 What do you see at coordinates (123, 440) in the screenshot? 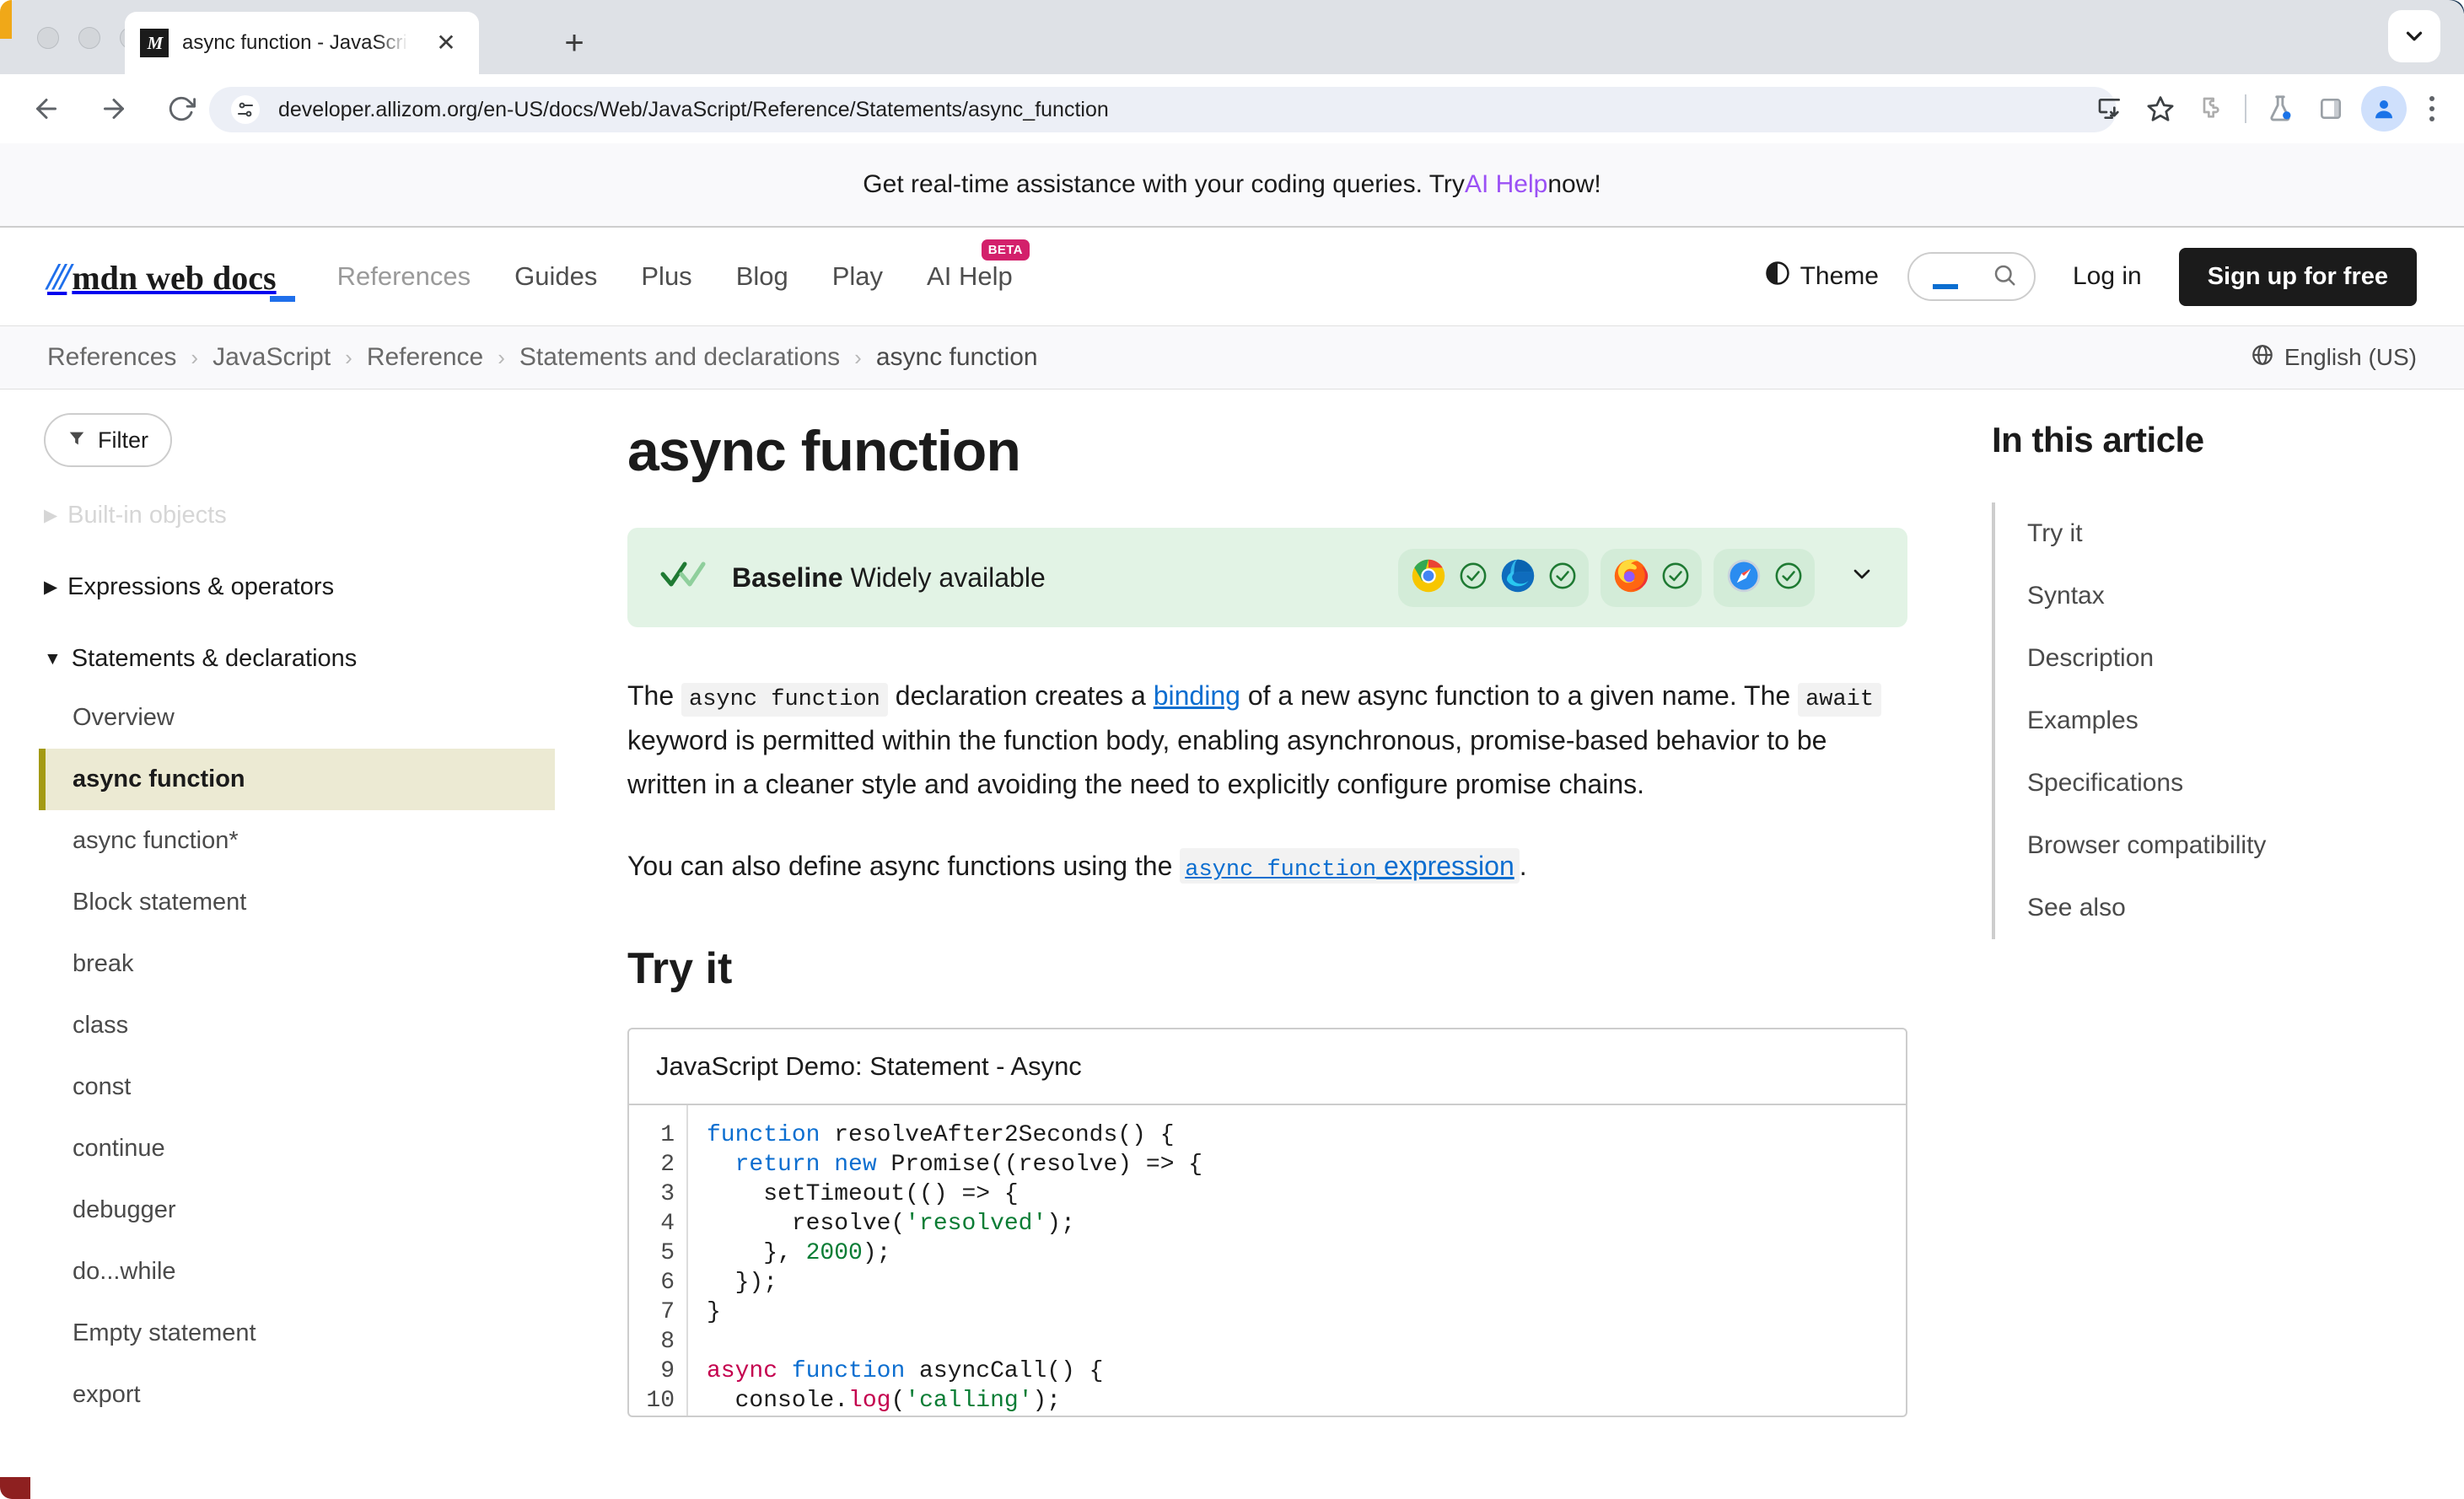
I see `filter-label: Filter` at bounding box center [123, 440].